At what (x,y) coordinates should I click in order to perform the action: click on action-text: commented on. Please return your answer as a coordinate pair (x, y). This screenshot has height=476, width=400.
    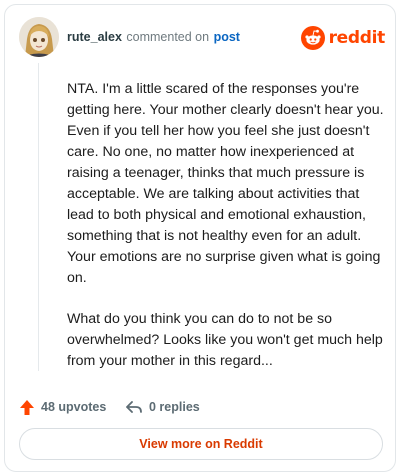
    Looking at the image, I should click on (168, 37).